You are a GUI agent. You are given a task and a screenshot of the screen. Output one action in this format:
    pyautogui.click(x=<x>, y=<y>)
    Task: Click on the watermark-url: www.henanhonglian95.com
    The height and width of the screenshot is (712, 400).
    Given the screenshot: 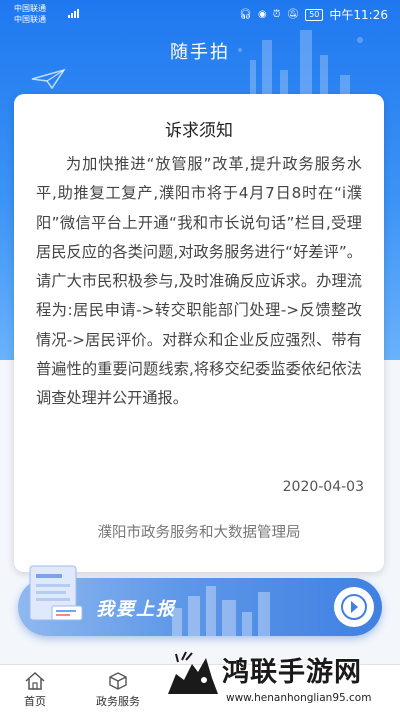 What is the action you would take?
    pyautogui.click(x=299, y=698)
    